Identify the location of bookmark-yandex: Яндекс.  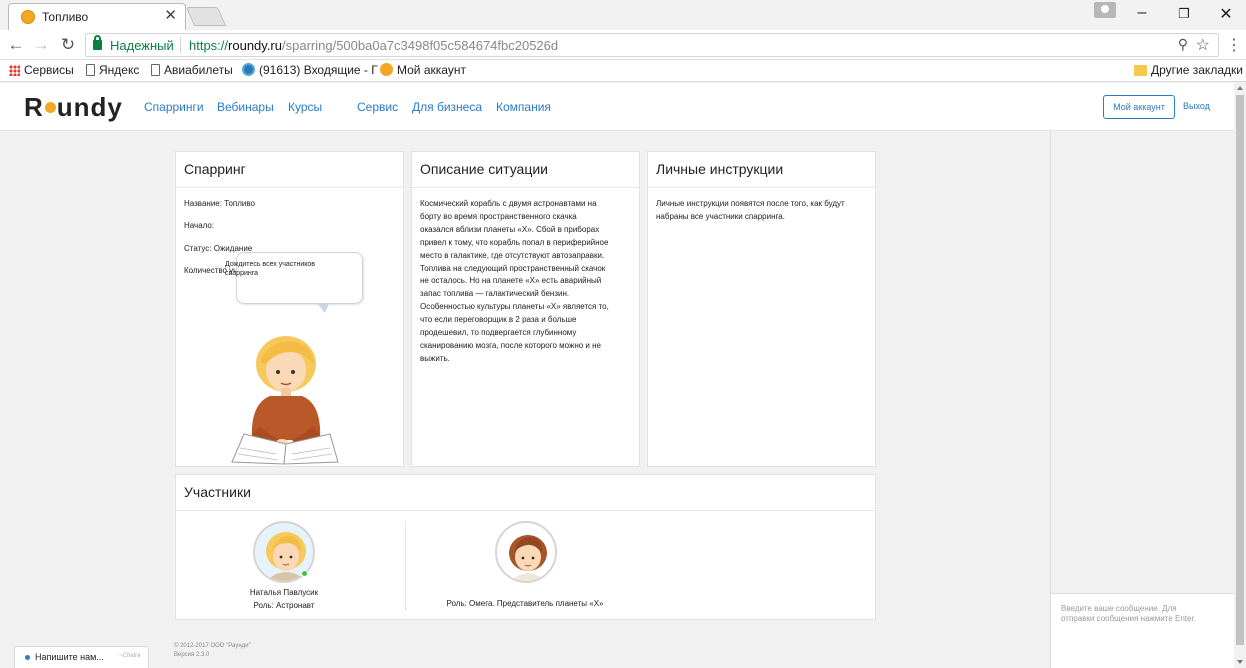
(112, 70).